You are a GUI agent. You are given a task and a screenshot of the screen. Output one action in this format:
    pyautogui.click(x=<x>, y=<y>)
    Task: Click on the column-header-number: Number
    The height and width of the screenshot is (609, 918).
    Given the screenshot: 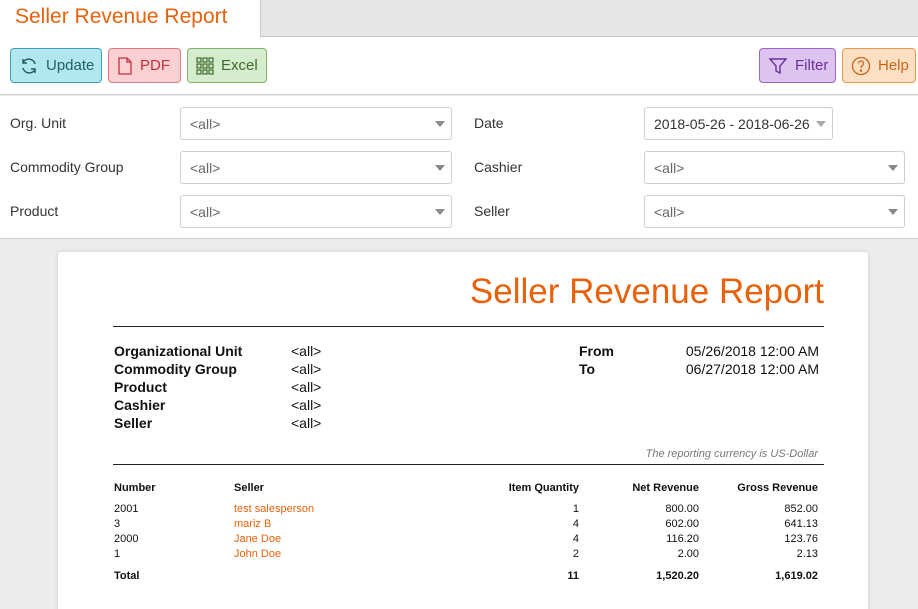 What is the action you would take?
    pyautogui.click(x=135, y=488)
    